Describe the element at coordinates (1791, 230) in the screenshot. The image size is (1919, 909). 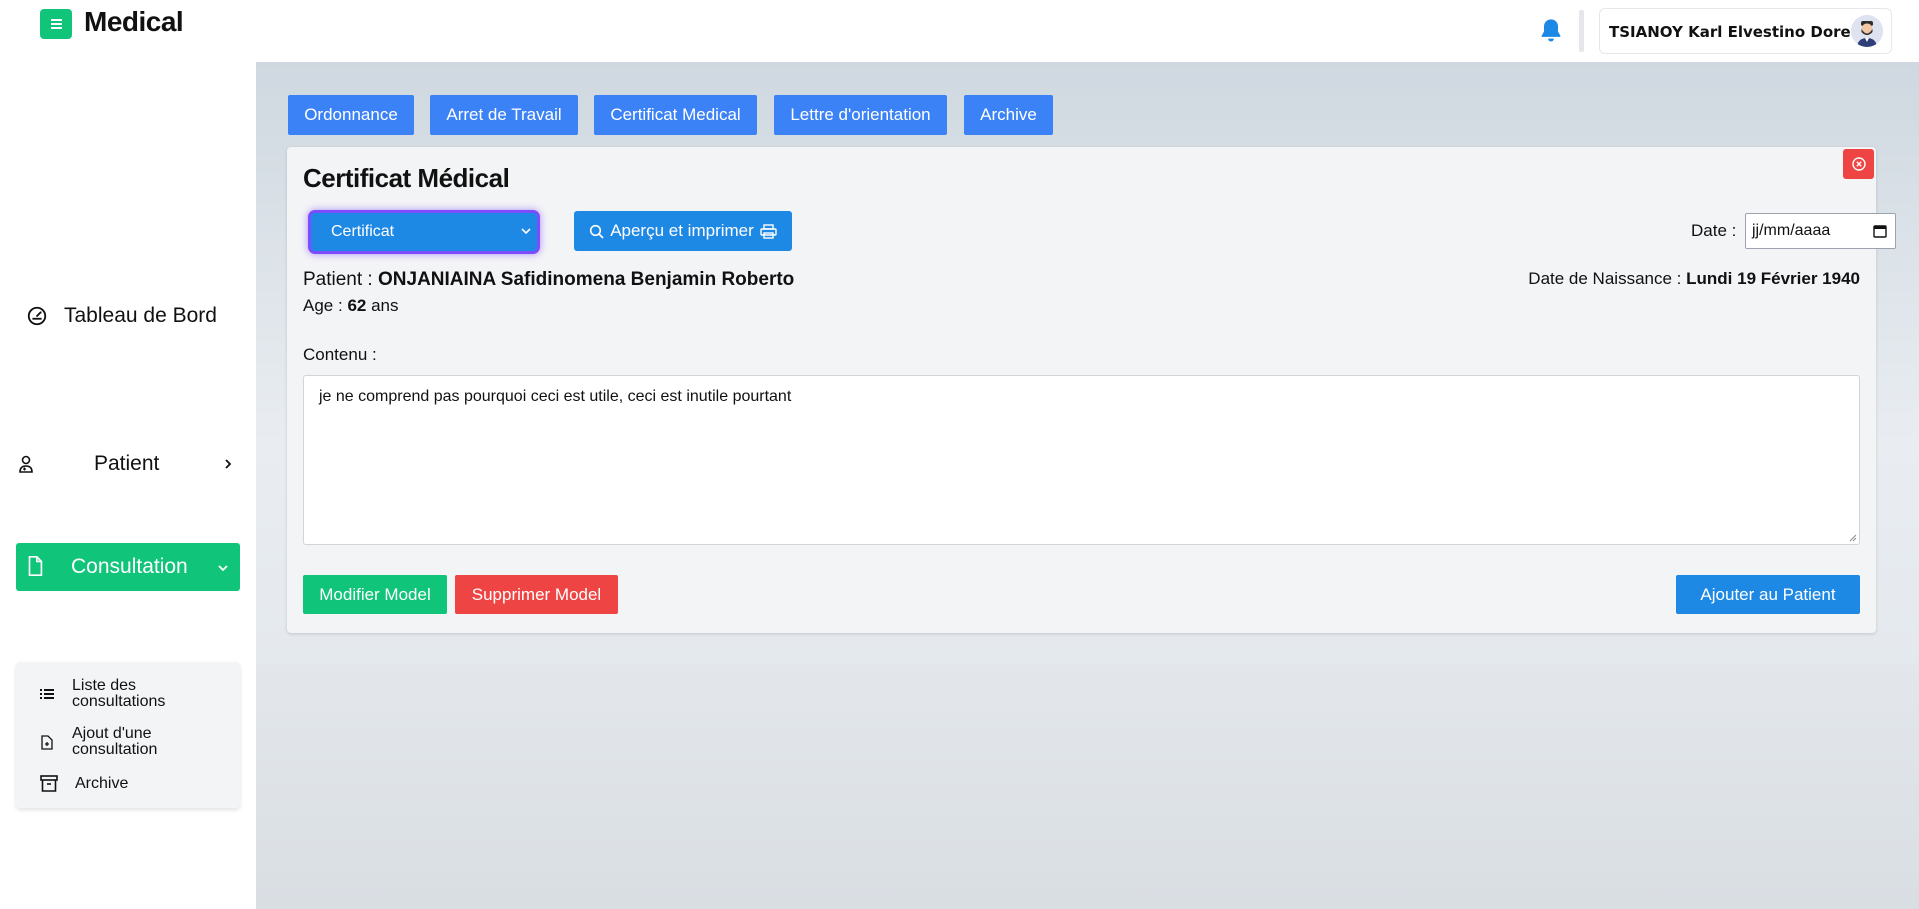
I see `date-placeholder: jj/mm/aaaa` at that location.